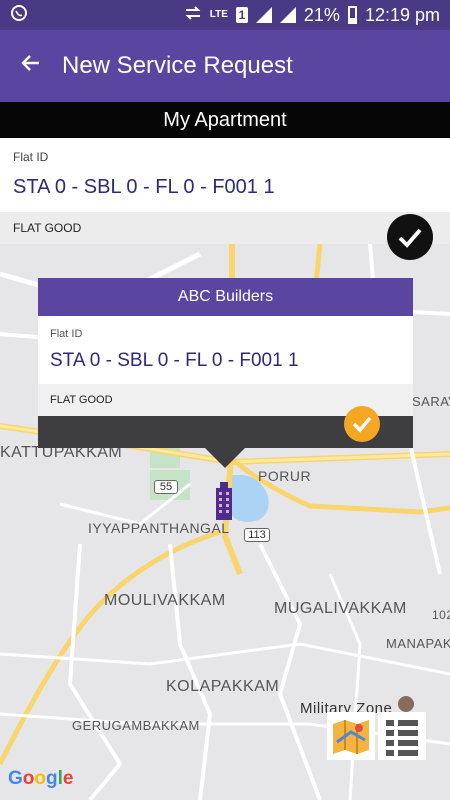 The height and width of the screenshot is (800, 450). What do you see at coordinates (241, 15) in the screenshot?
I see `sim-indicator: 1` at bounding box center [241, 15].